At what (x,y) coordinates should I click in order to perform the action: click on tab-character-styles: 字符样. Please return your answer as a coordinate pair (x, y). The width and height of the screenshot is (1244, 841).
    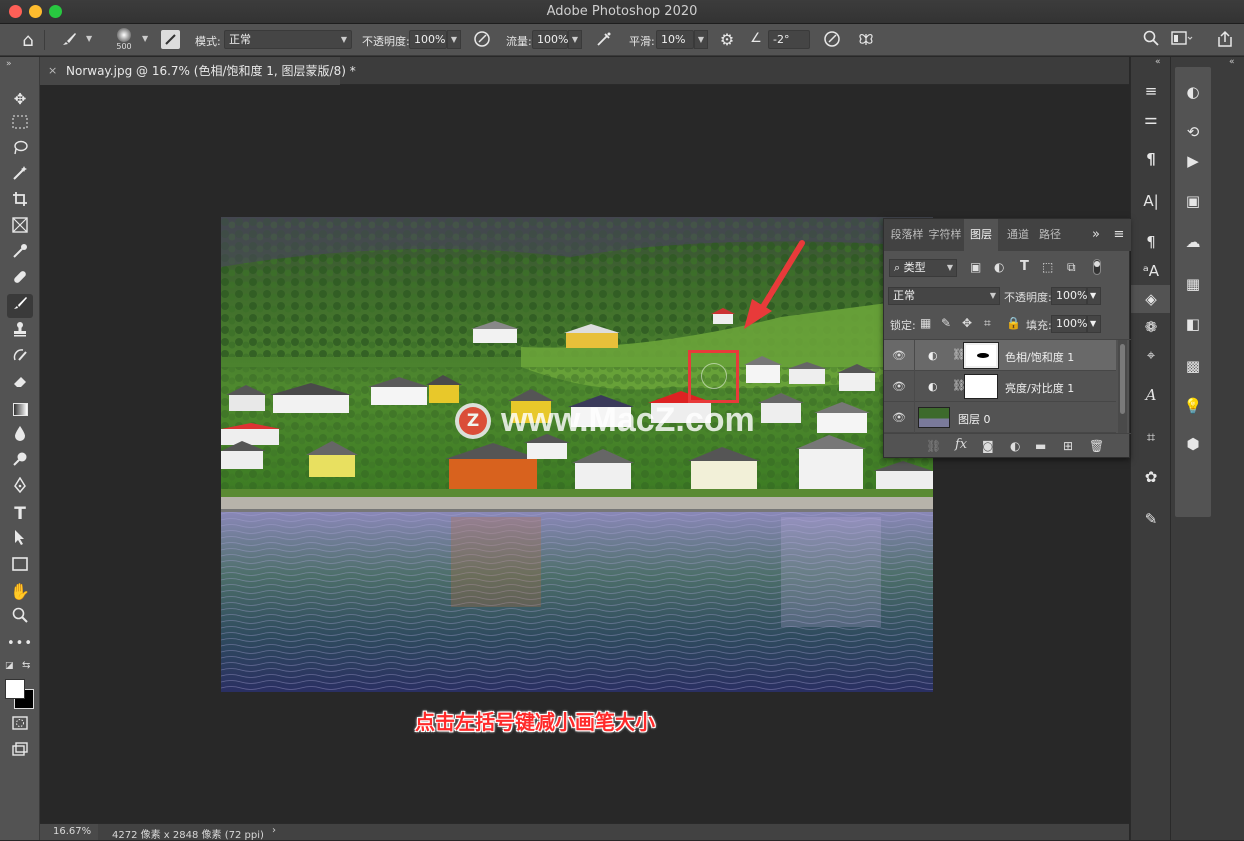
    Looking at the image, I should click on (945, 235).